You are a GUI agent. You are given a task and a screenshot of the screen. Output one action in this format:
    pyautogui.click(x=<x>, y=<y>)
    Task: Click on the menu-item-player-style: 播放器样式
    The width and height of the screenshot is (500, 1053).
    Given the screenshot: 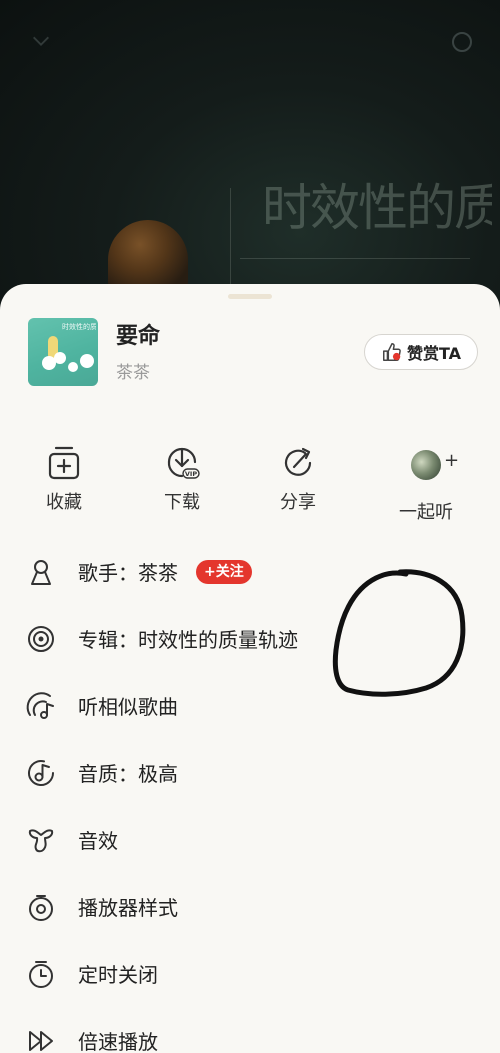 What is the action you would take?
    pyautogui.click(x=250, y=906)
    